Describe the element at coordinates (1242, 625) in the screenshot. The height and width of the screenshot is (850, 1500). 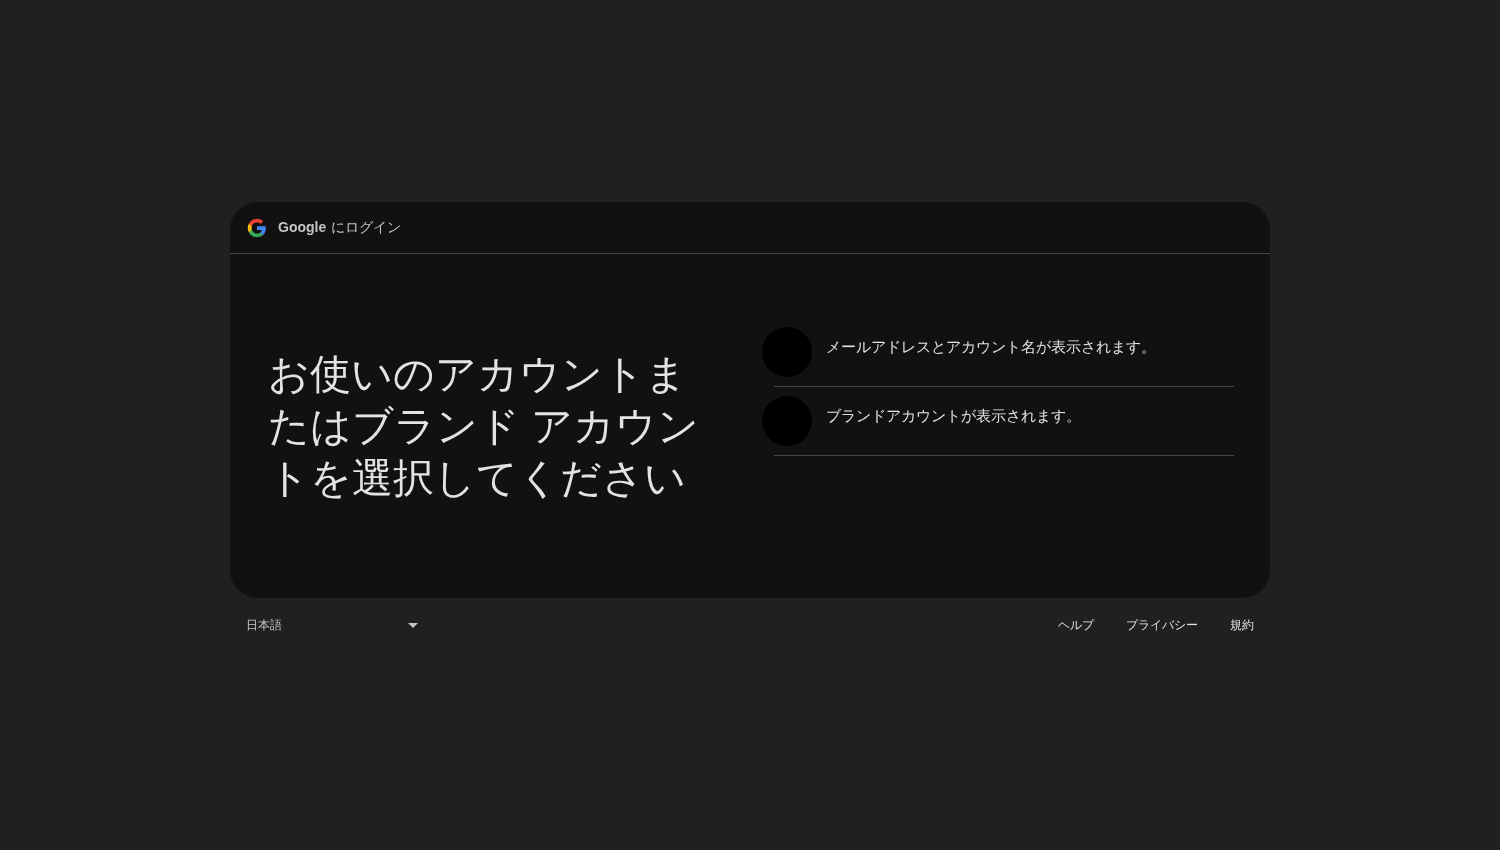
I see `footer-link: 規約` at that location.